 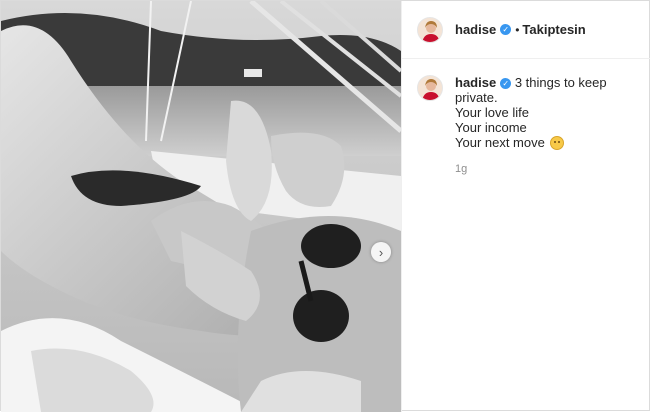 What do you see at coordinates (500, 142) in the screenshot?
I see `caption-text-line-4: Your next move` at bounding box center [500, 142].